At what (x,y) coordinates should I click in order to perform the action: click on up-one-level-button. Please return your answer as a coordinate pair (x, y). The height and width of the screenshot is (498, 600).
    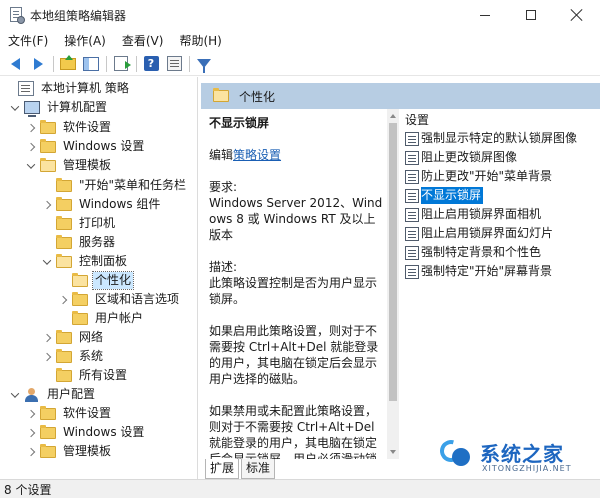
    Looking at the image, I should click on (68, 64).